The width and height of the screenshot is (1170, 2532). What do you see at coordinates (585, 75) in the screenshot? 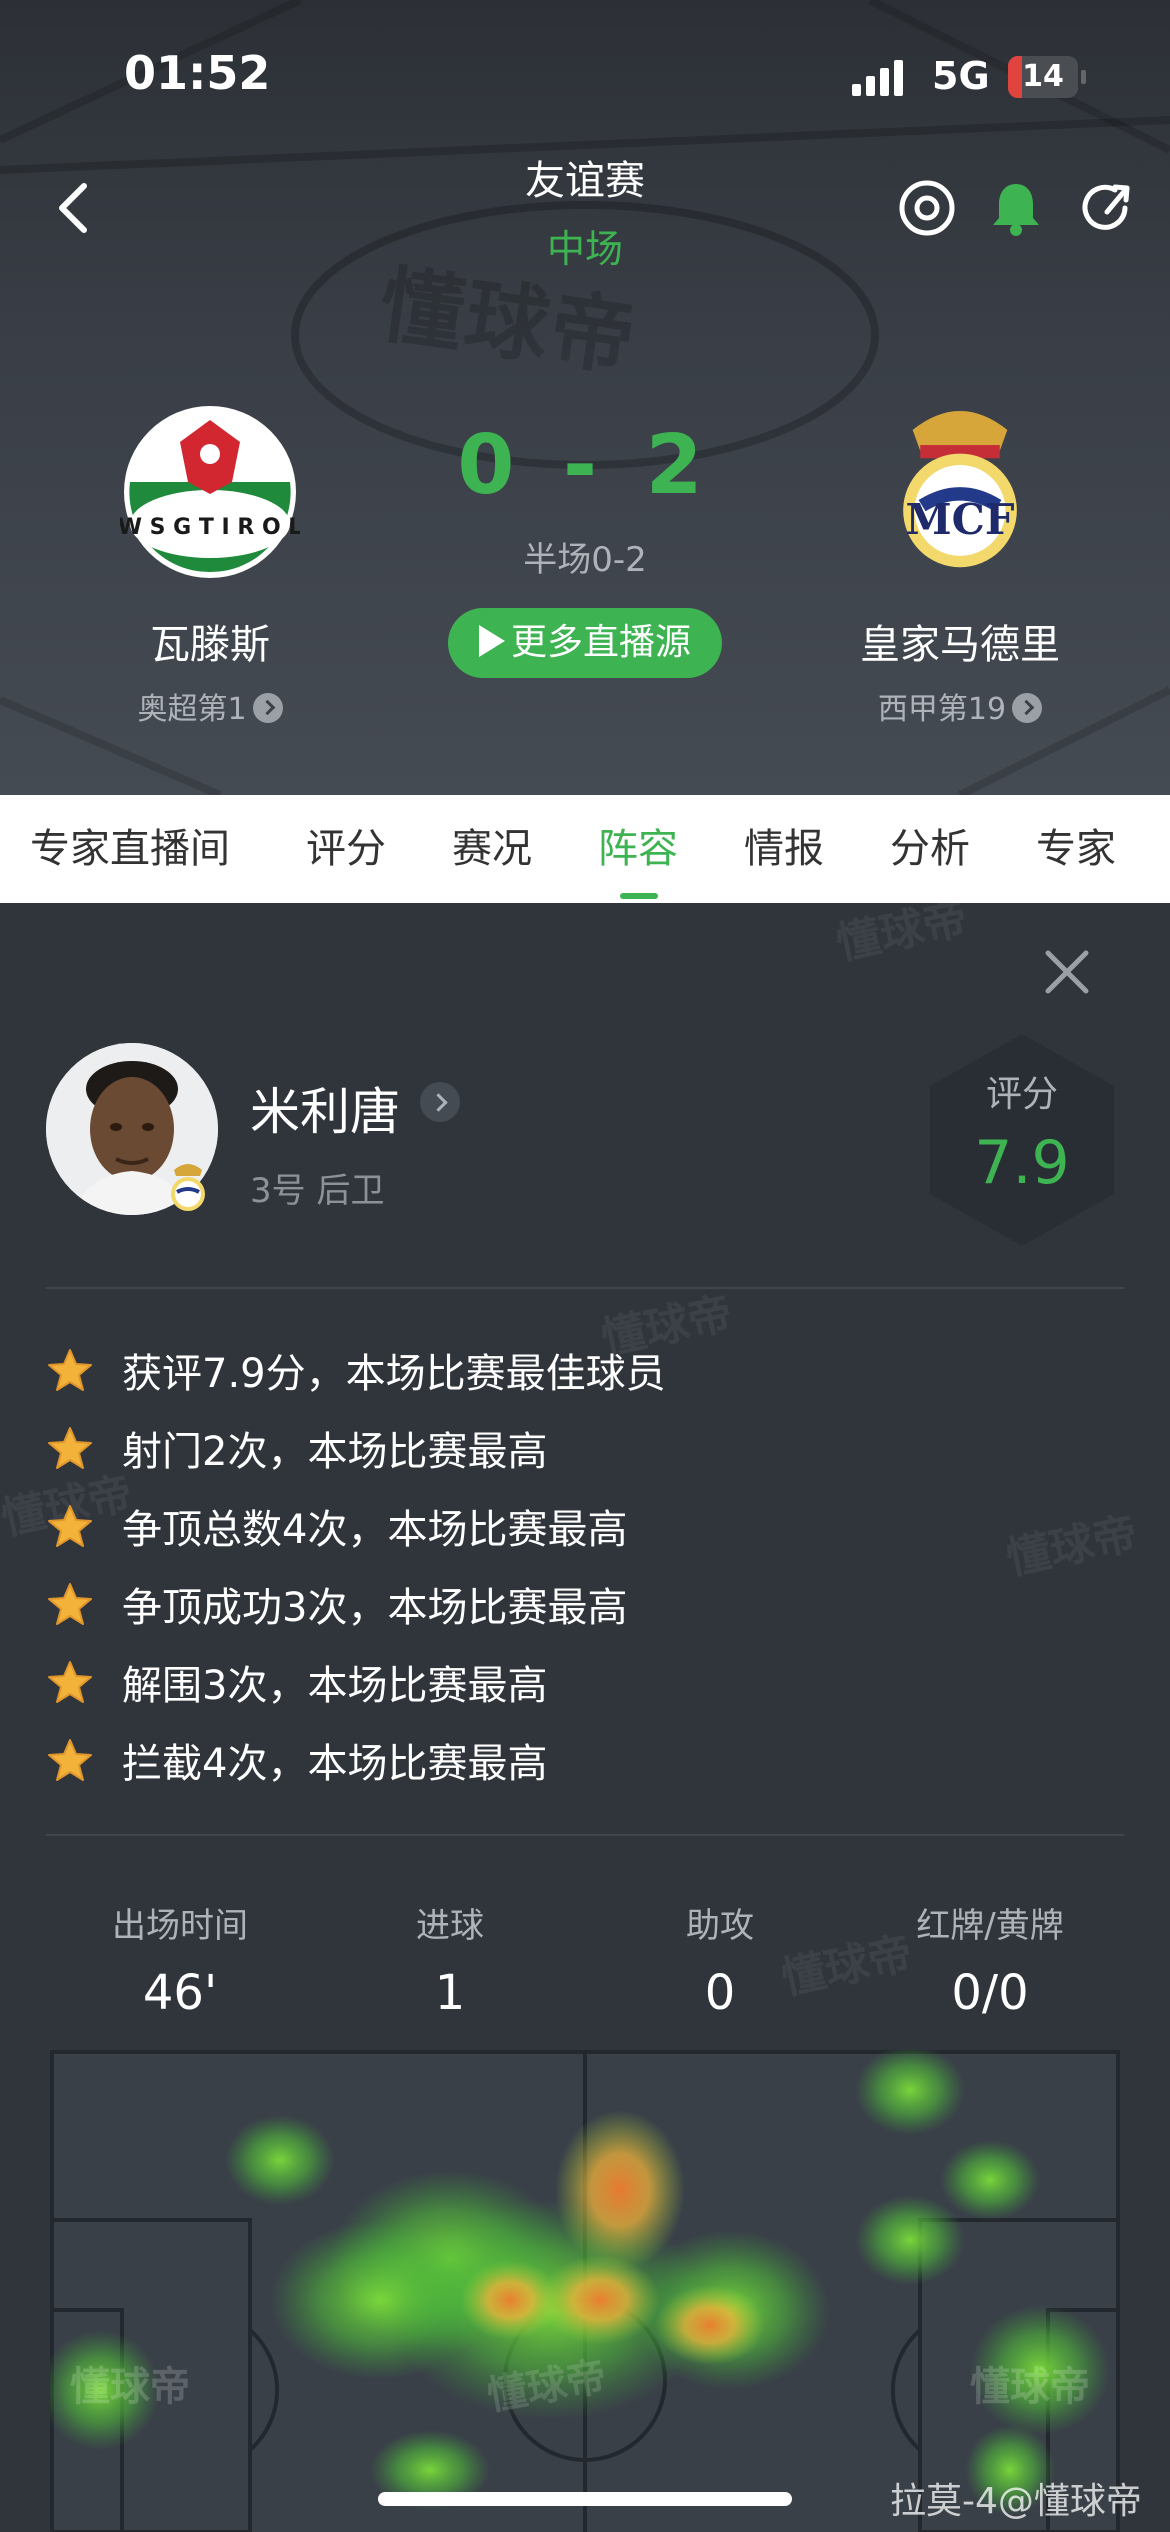
I see `status-bar: 01:52 5G 14` at bounding box center [585, 75].